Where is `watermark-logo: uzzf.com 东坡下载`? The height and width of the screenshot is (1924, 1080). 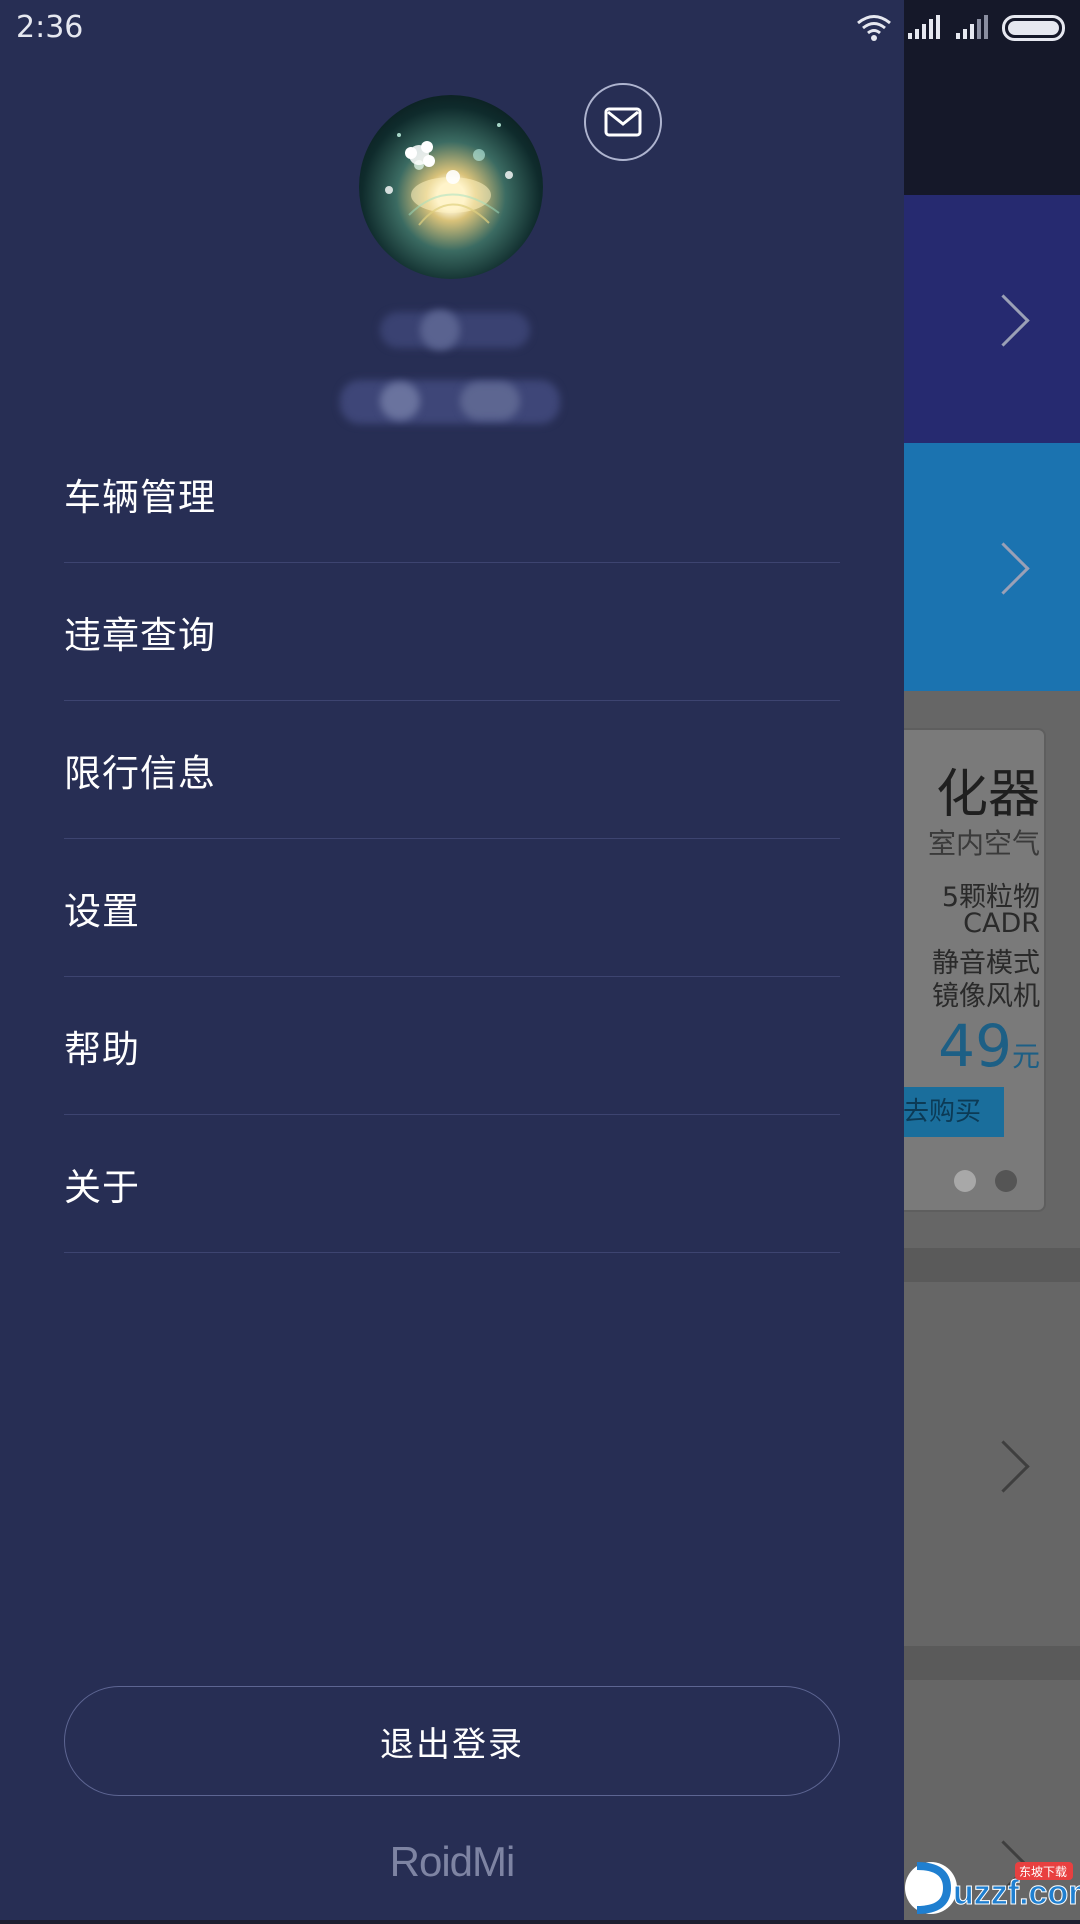 watermark-logo: uzzf.com 东坡下载 is located at coordinates (987, 1886).